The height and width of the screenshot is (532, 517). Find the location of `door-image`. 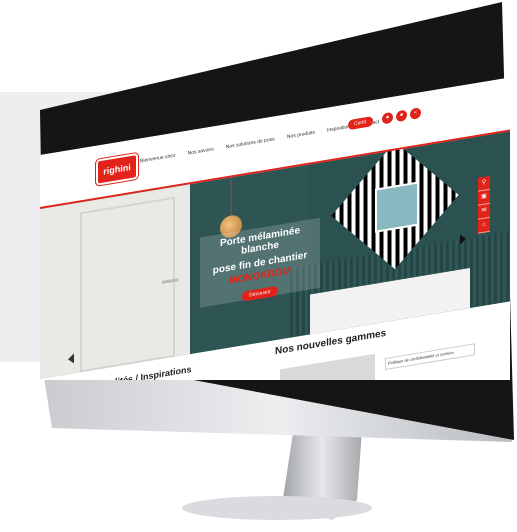

door-image is located at coordinates (115, 281).